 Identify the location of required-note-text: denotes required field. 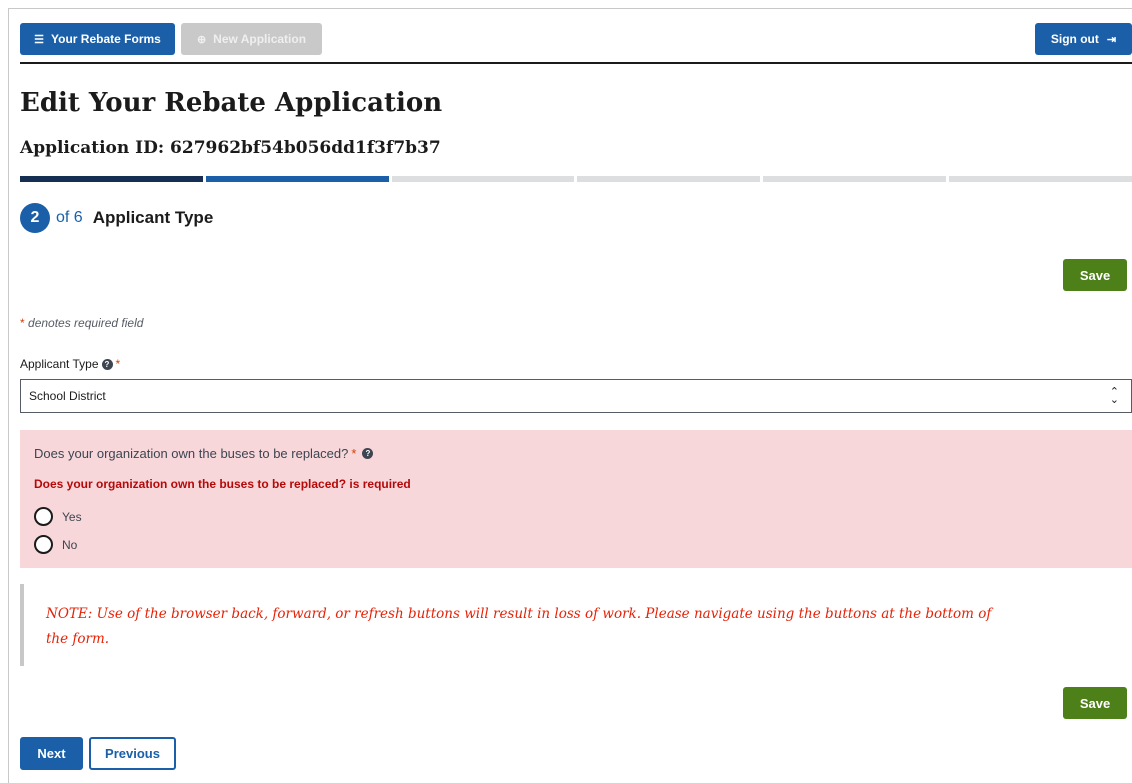
(86, 323).